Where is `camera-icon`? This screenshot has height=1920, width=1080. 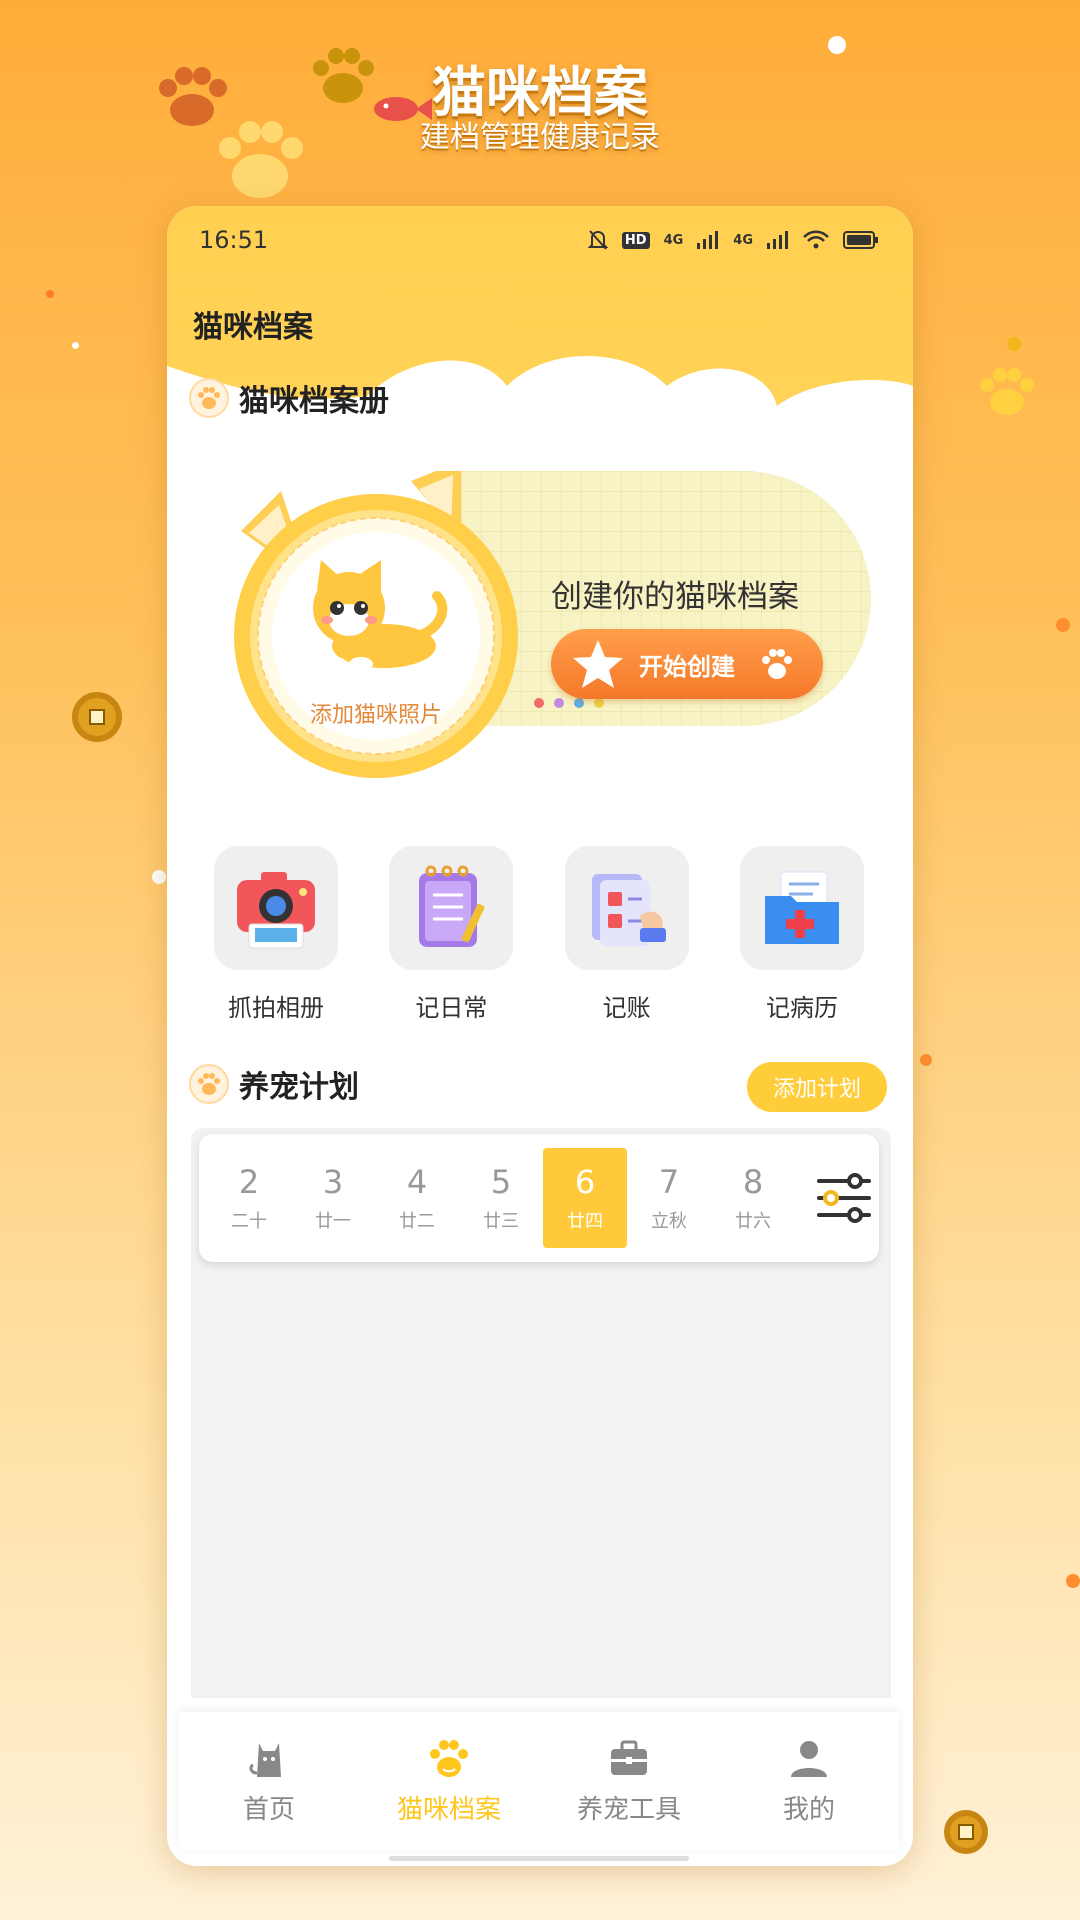 camera-icon is located at coordinates (276, 908).